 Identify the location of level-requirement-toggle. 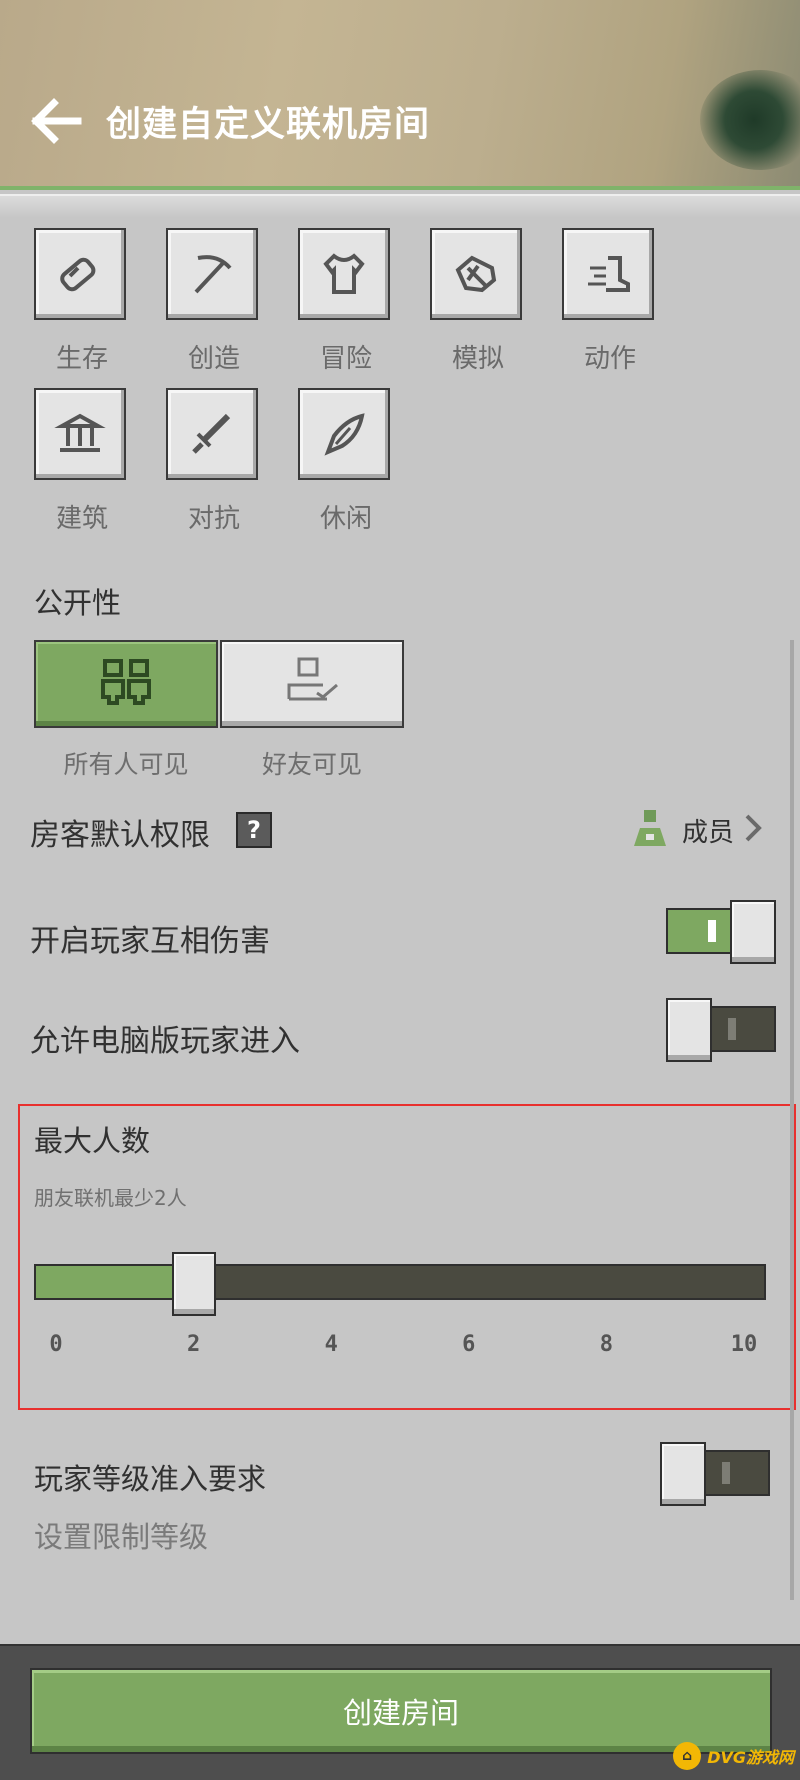
(715, 1474).